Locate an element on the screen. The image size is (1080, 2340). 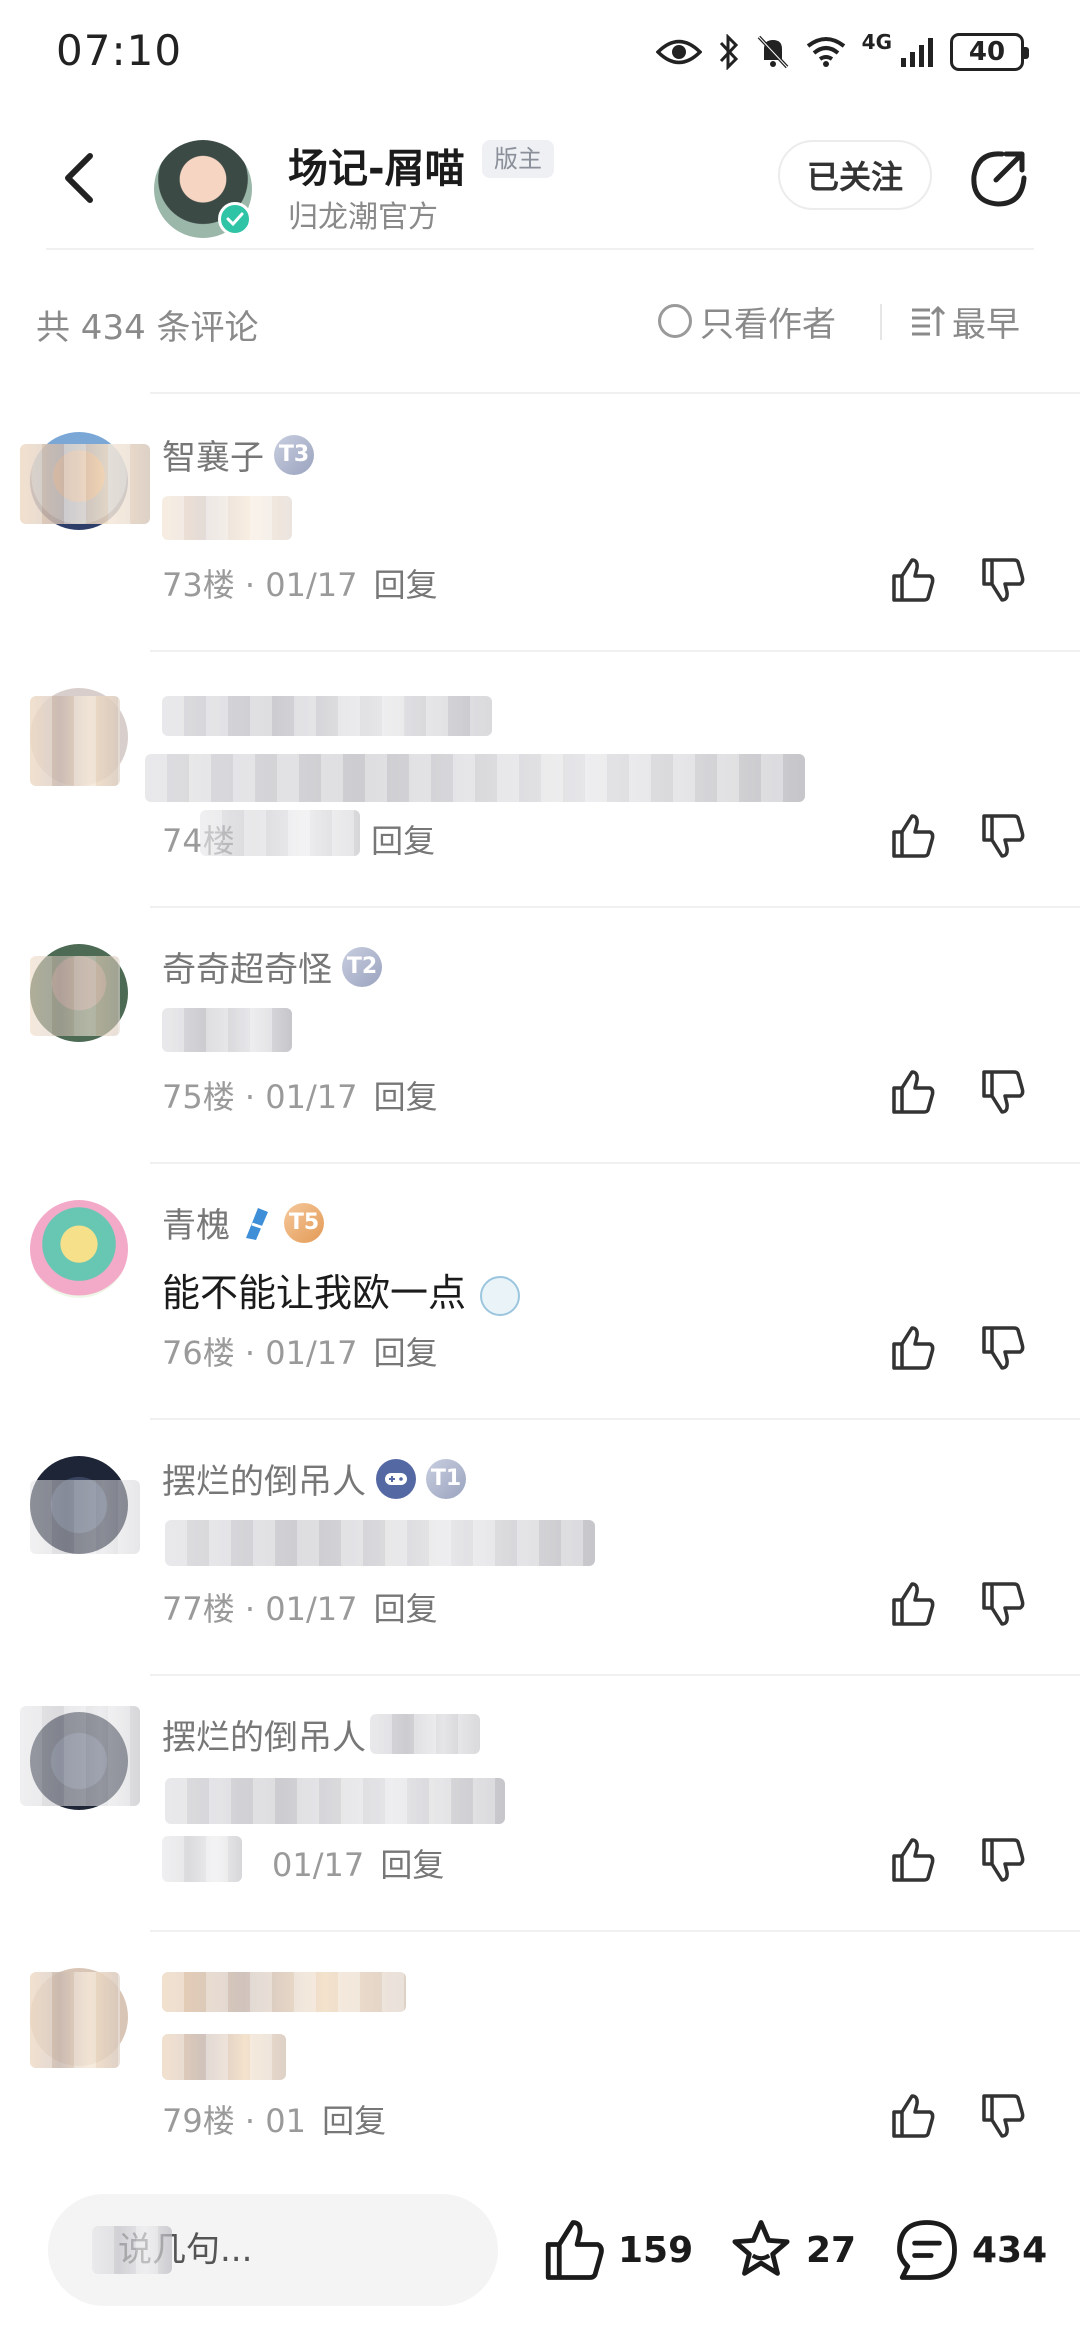
sort-button: 最早 is located at coordinates (965, 321).